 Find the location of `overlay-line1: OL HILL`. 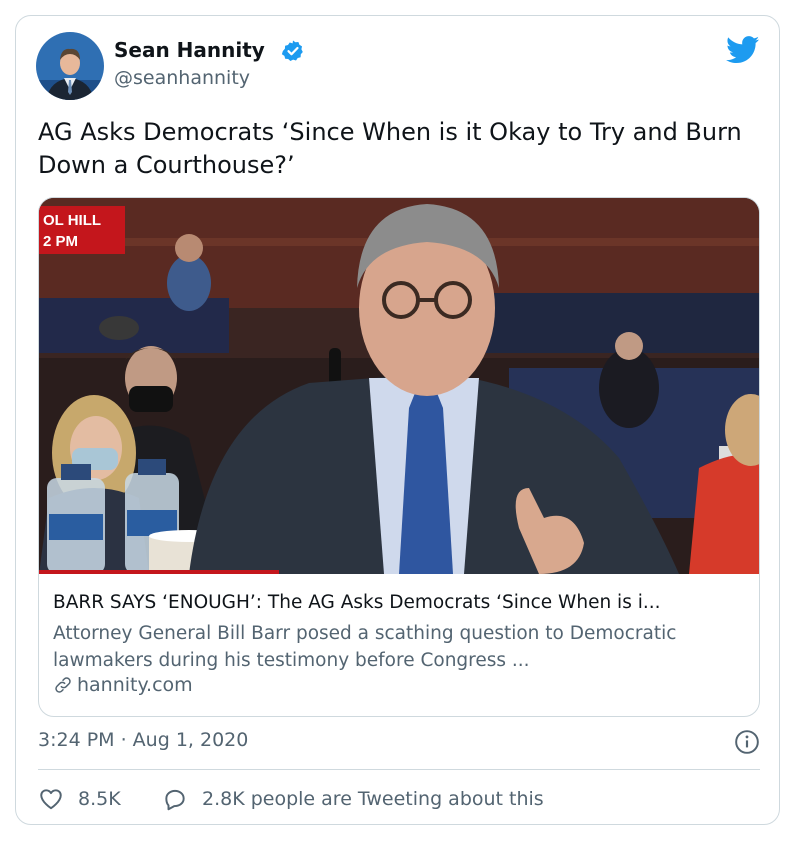

overlay-line1: OL HILL is located at coordinates (72, 220).